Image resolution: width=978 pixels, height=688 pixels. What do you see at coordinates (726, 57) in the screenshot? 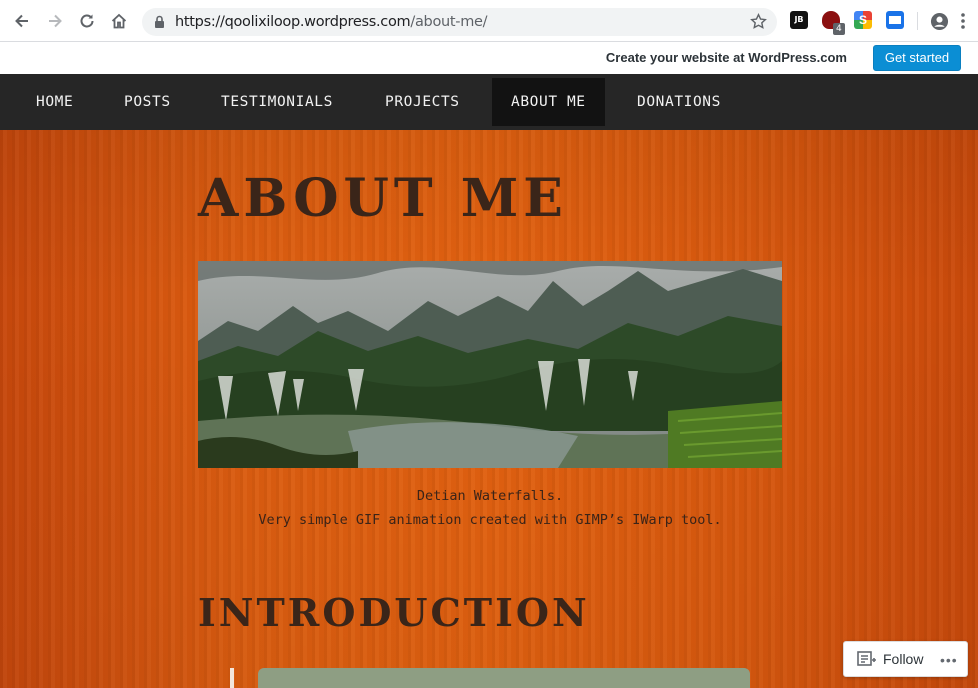
I see `wordpress-promo-text: Create your website at WordPress.com` at bounding box center [726, 57].